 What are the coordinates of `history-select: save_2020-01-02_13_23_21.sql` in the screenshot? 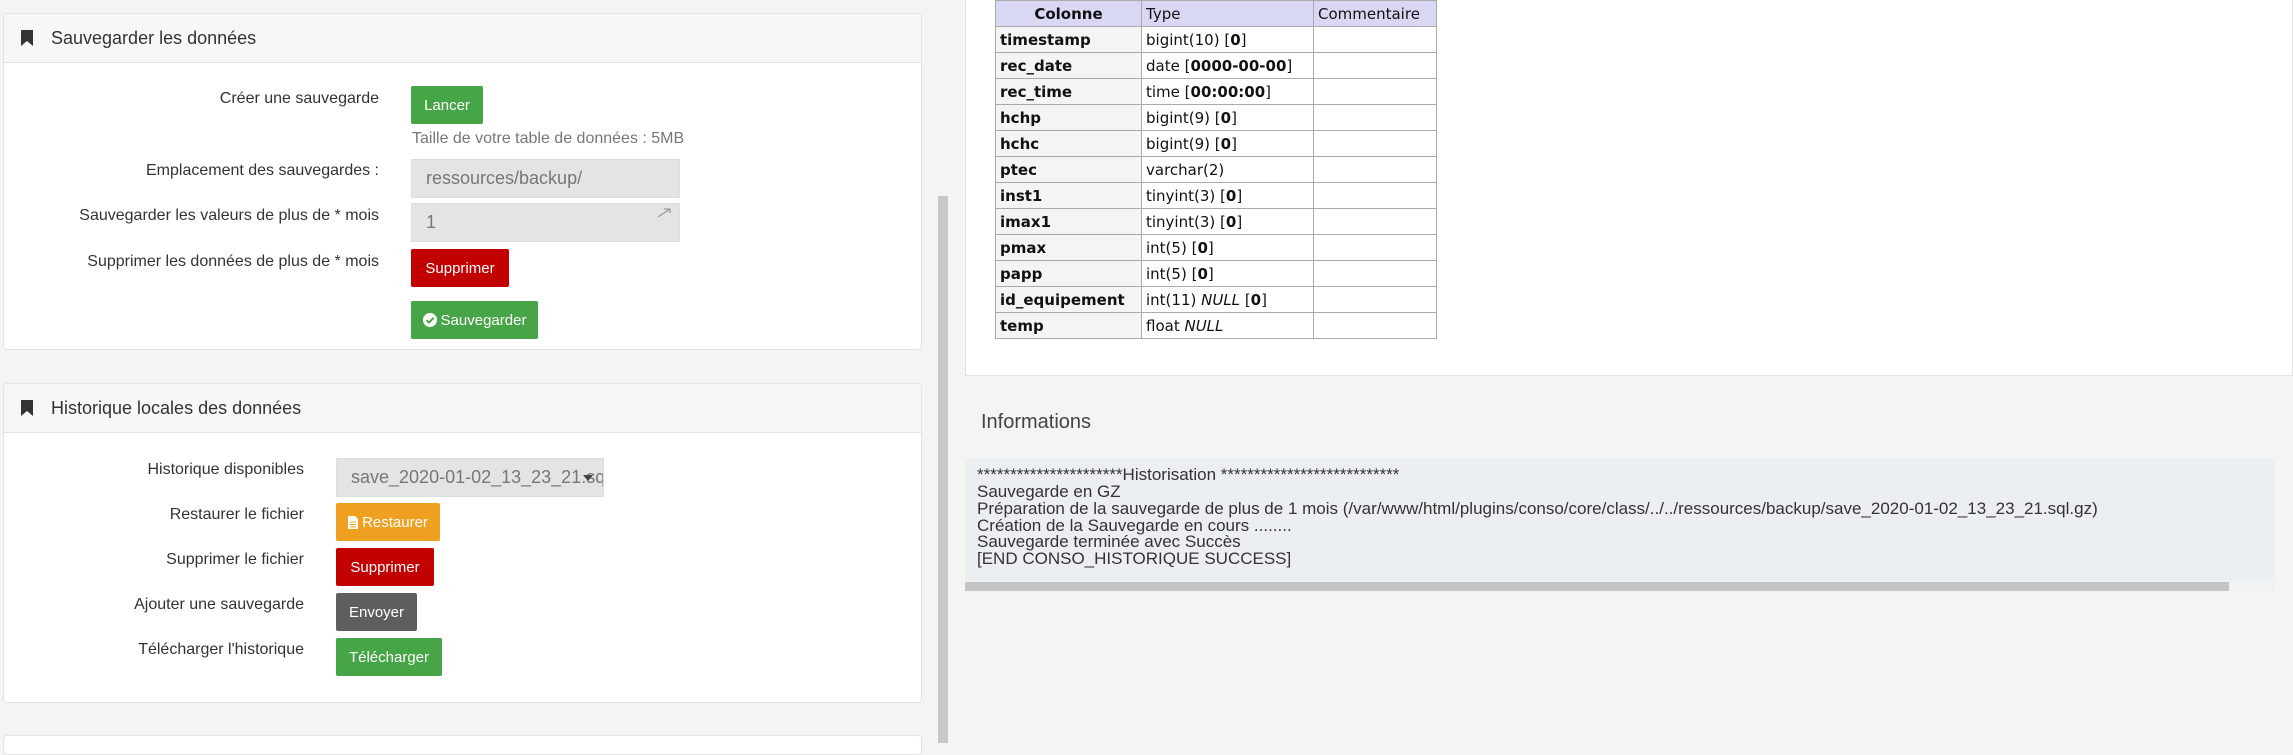 It's located at (470, 477).